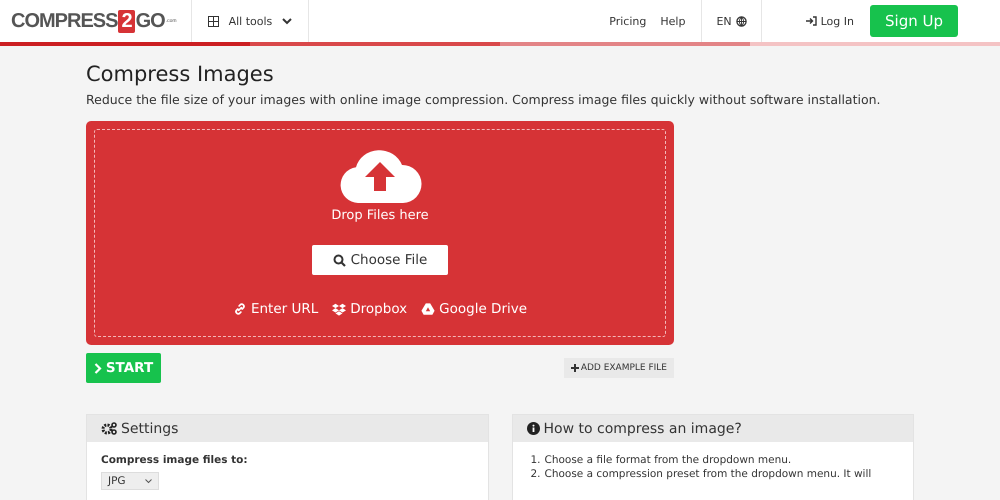  Describe the element at coordinates (149, 428) in the screenshot. I see `settings-title: Settings` at that location.